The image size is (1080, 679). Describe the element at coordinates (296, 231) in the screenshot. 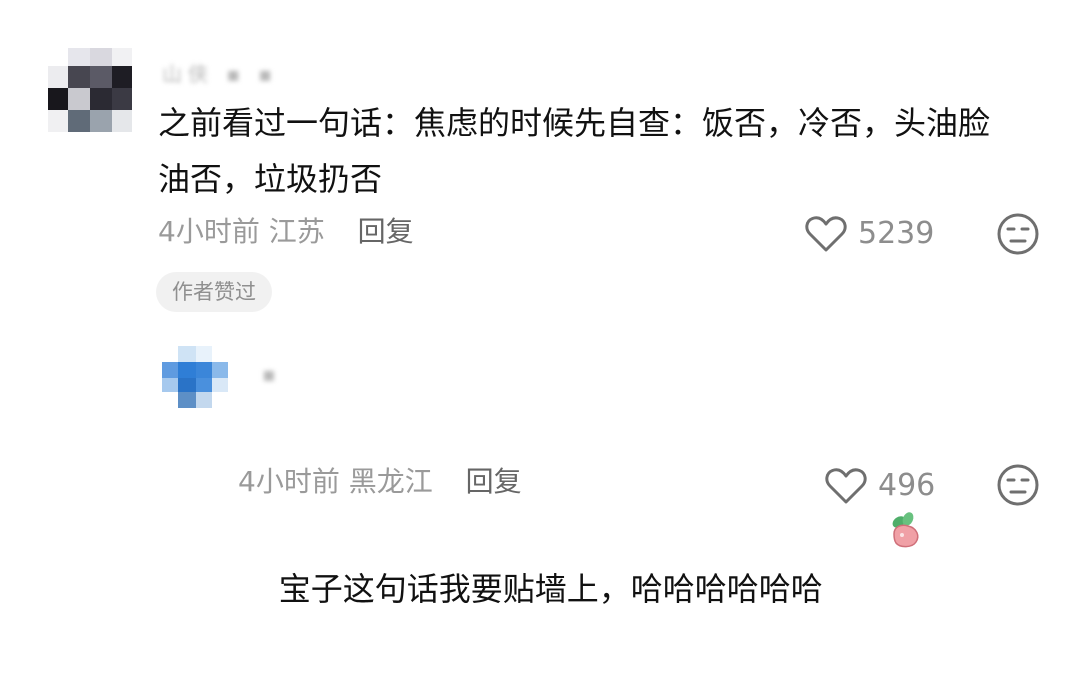

I see `location: 江苏` at that location.